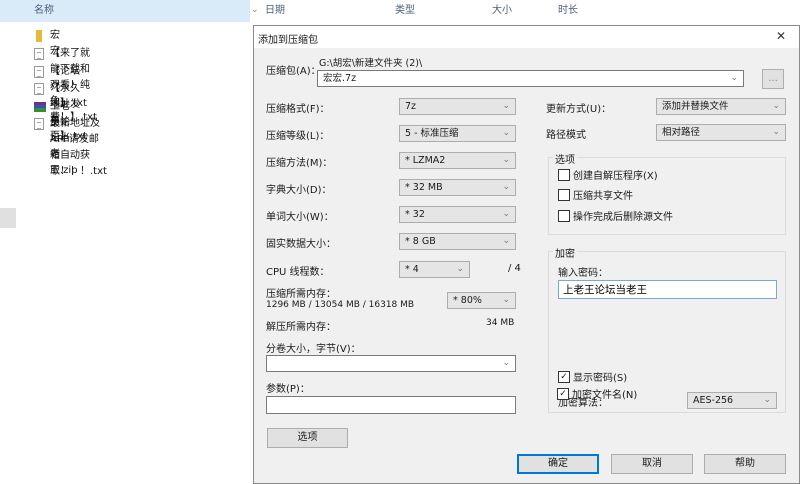 Image resolution: width=800 pixels, height=484 pixels. Describe the element at coordinates (568, 11) in the screenshot. I see `column-duration: 时长` at that location.